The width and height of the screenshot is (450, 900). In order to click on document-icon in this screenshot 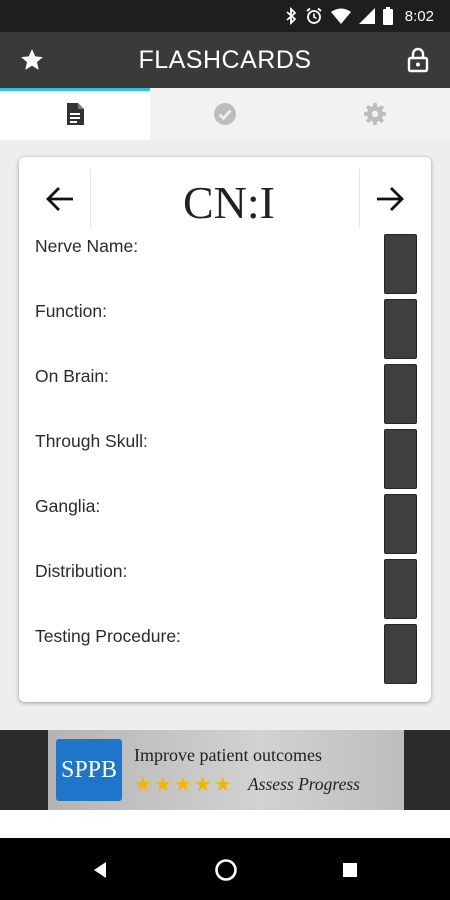, I will do `click(75, 114)`.